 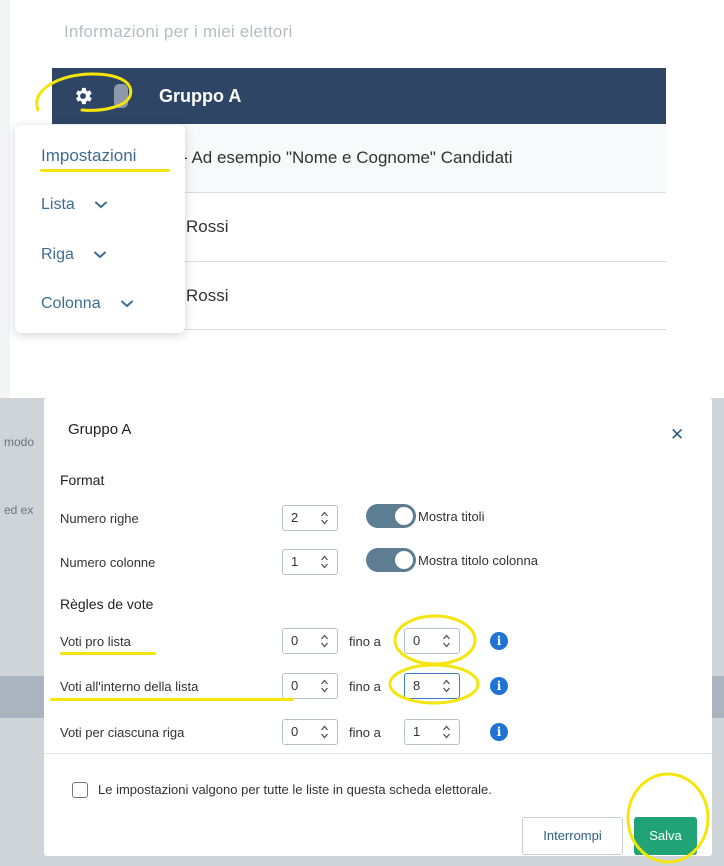 What do you see at coordinates (58, 204) in the screenshot?
I see `menu-item-label: Lista` at bounding box center [58, 204].